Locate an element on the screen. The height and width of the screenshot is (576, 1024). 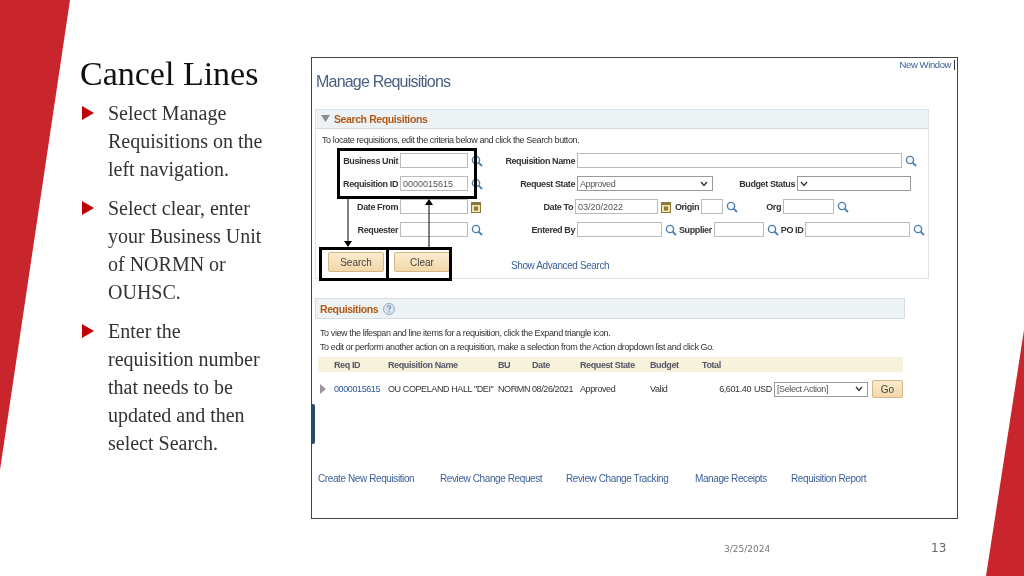
help-icon is located at coordinates (389, 308).